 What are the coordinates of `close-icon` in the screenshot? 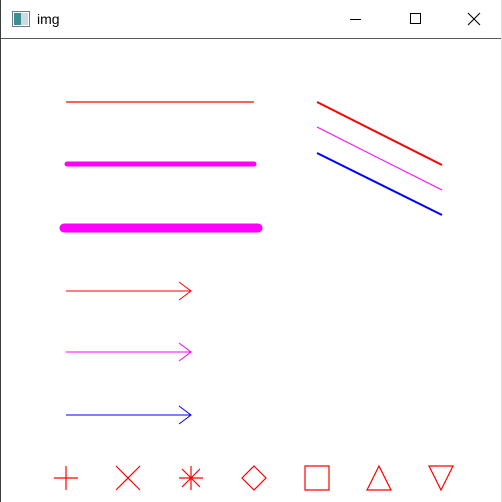 It's located at (474, 19).